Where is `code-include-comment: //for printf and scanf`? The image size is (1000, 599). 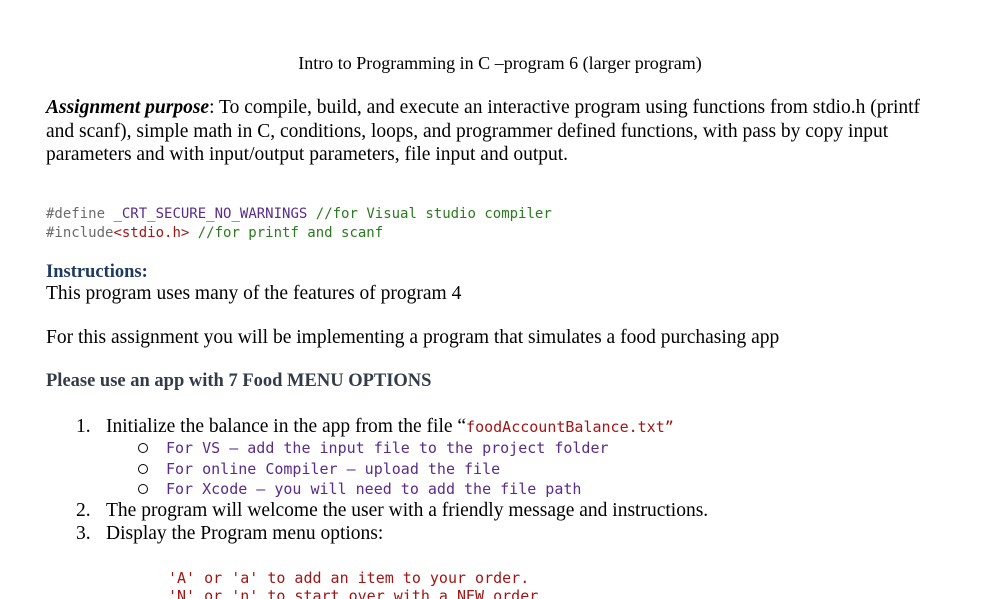
code-include-comment: //for printf and scanf is located at coordinates (290, 233).